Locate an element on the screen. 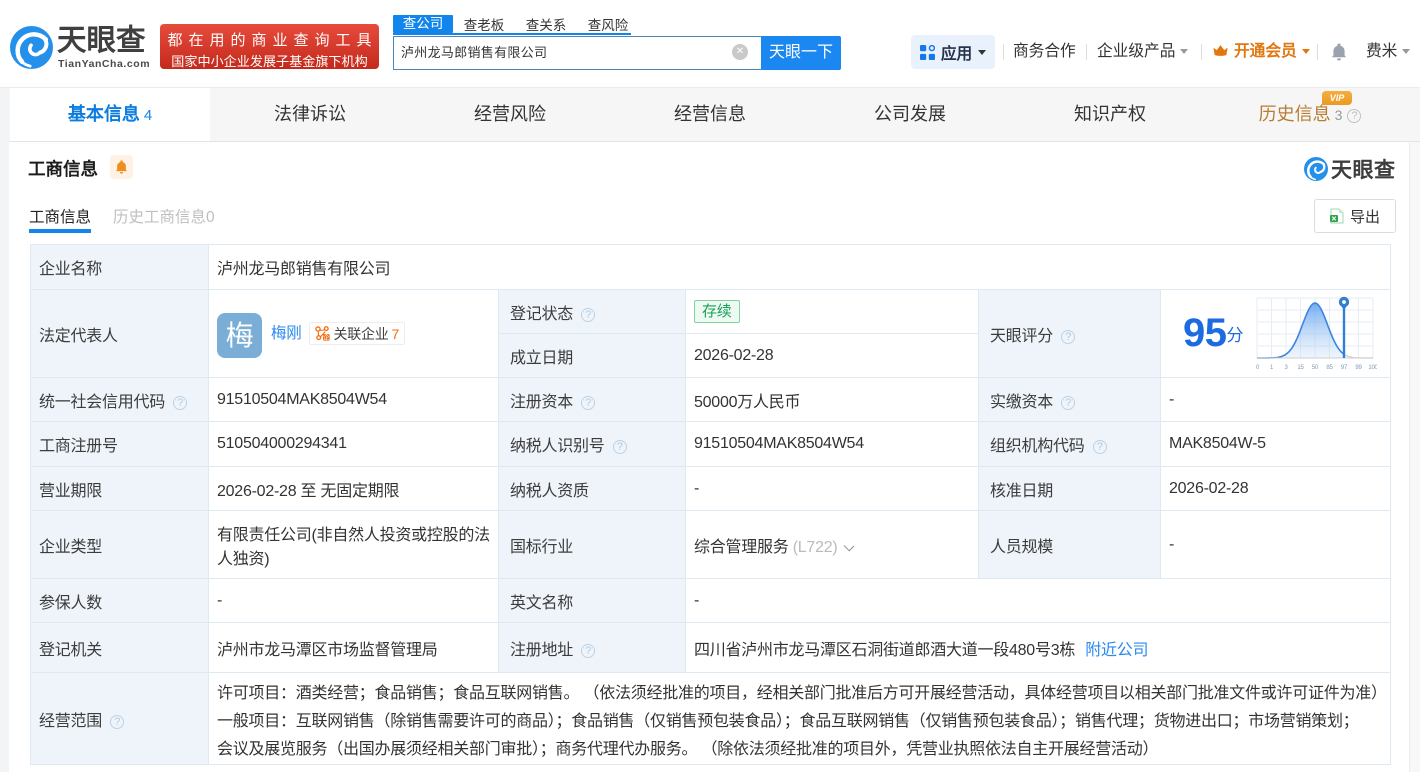  svg-text: 企 is located at coordinates (326, 337).